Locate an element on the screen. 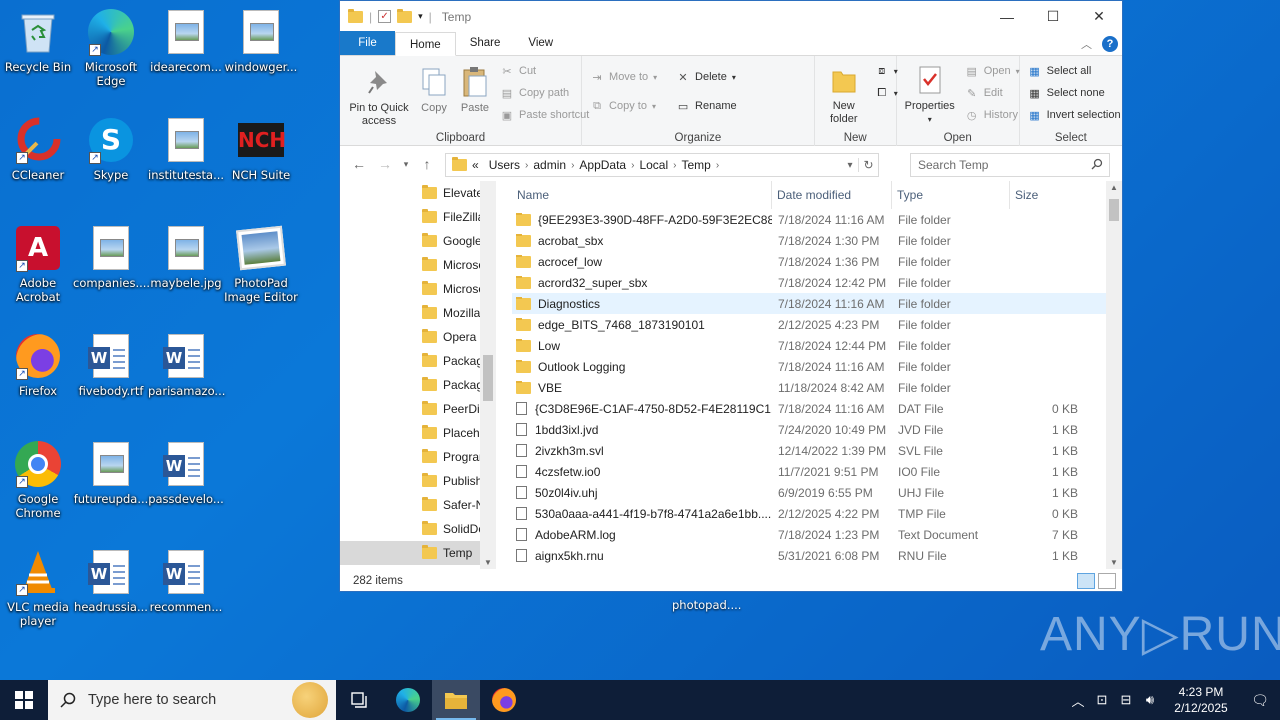 This screenshot has height=720, width=1280. desktop-icon-skype: S ↗ Skype is located at coordinates (111, 149).